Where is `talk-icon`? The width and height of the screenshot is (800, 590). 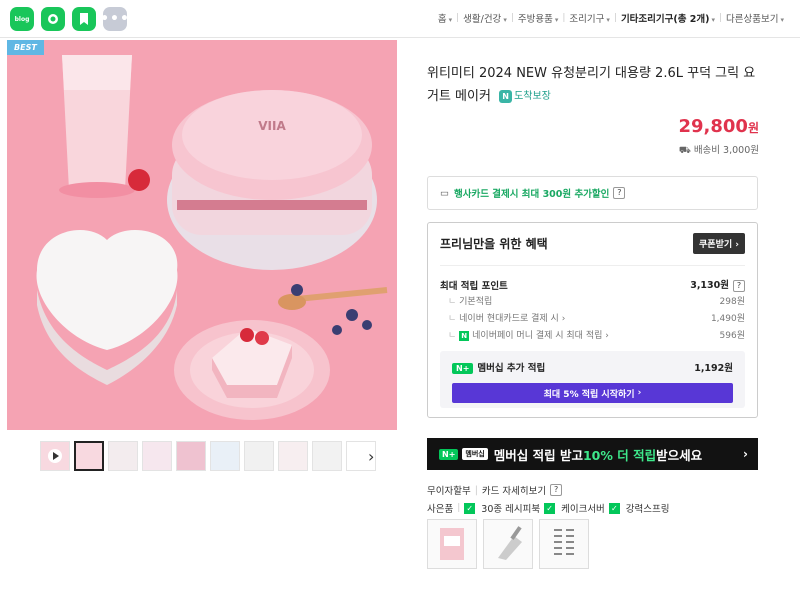
talk-icon is located at coordinates (53, 19).